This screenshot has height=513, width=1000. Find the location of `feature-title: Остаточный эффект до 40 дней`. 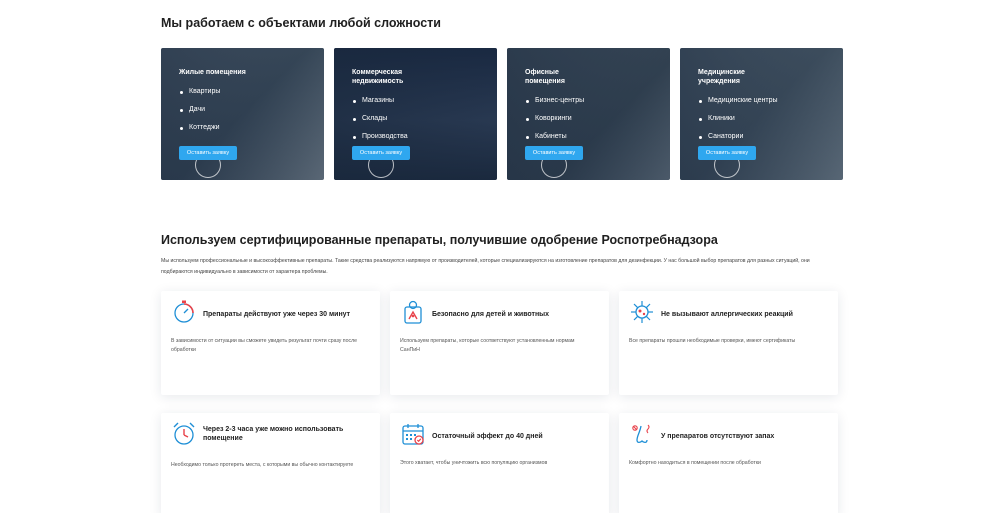

feature-title: Остаточный эффект до 40 дней is located at coordinates (487, 436).